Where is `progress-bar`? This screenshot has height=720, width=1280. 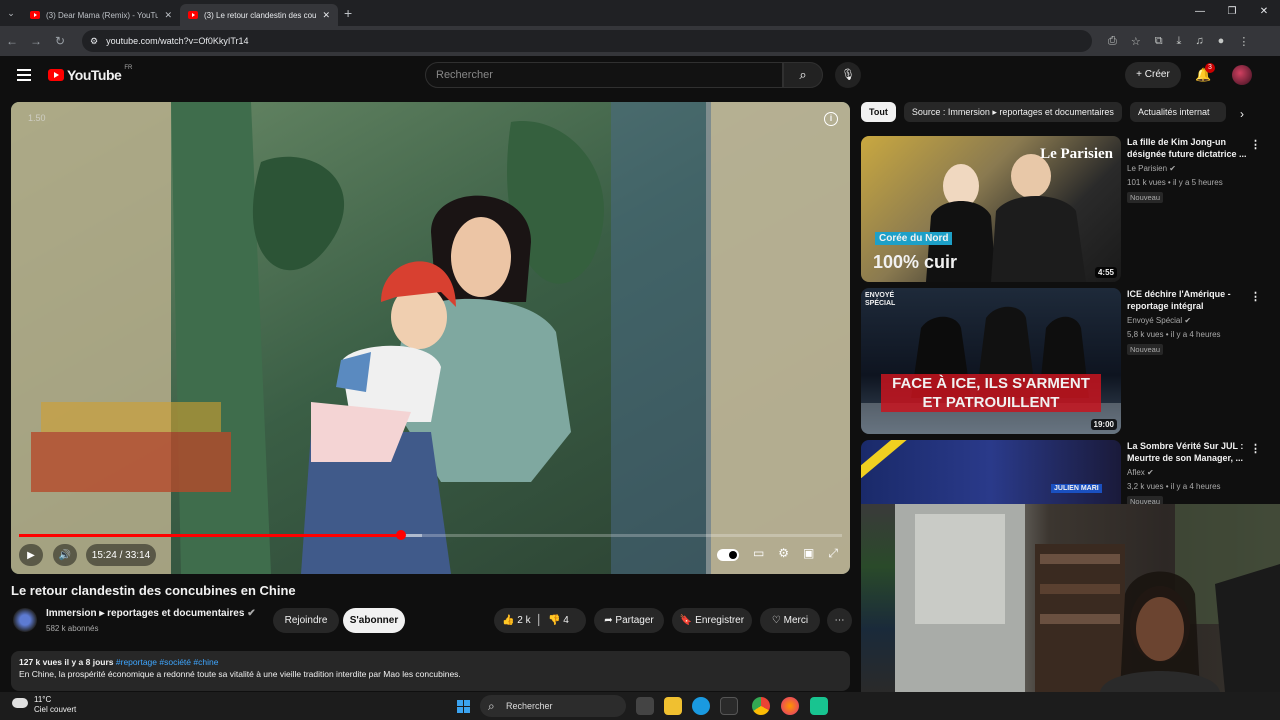
progress-bar is located at coordinates (430, 535).